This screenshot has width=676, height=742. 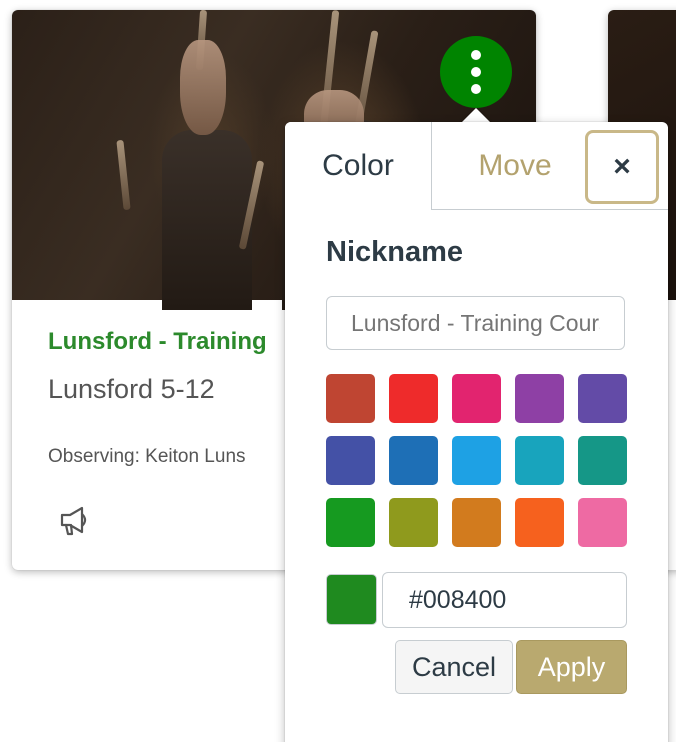 I want to click on tab-move: Move, so click(x=515, y=166).